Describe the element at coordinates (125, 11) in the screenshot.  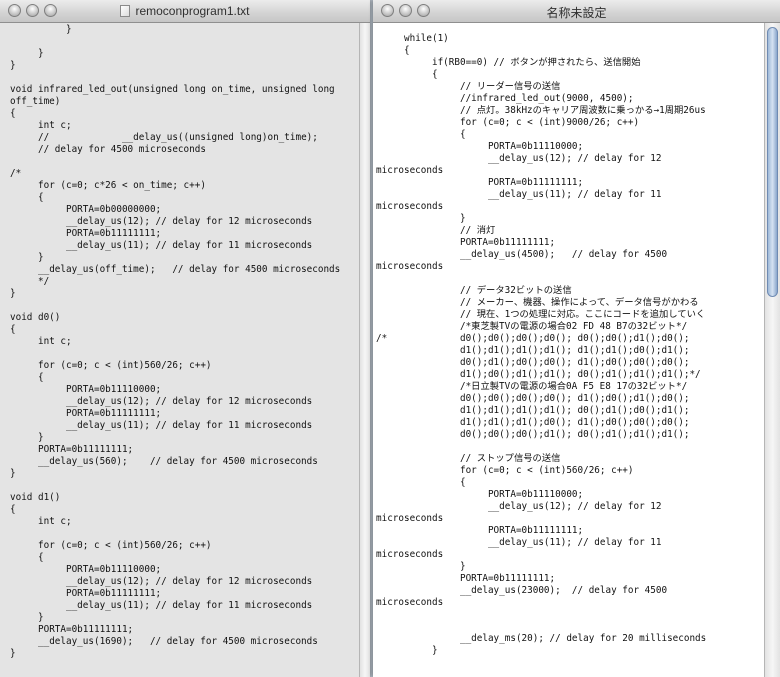
I see `document-icon` at that location.